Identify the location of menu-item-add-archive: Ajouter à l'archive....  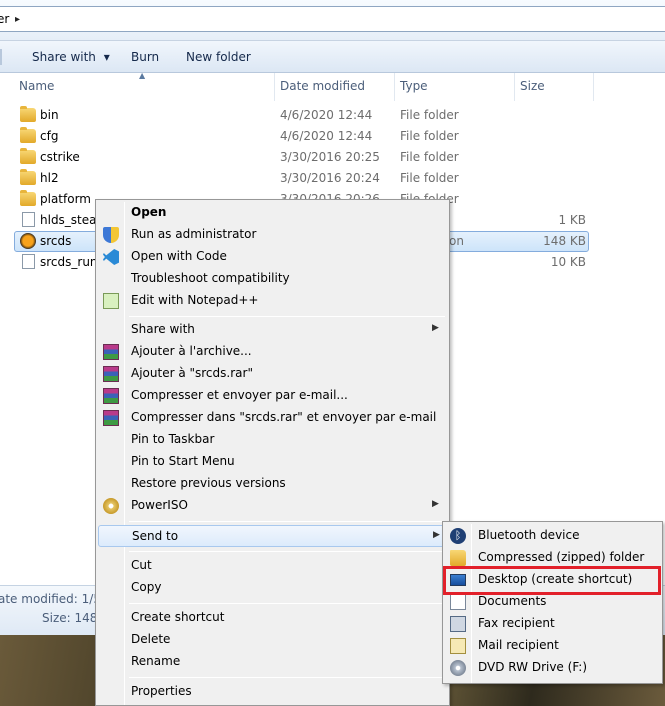
(272, 352).